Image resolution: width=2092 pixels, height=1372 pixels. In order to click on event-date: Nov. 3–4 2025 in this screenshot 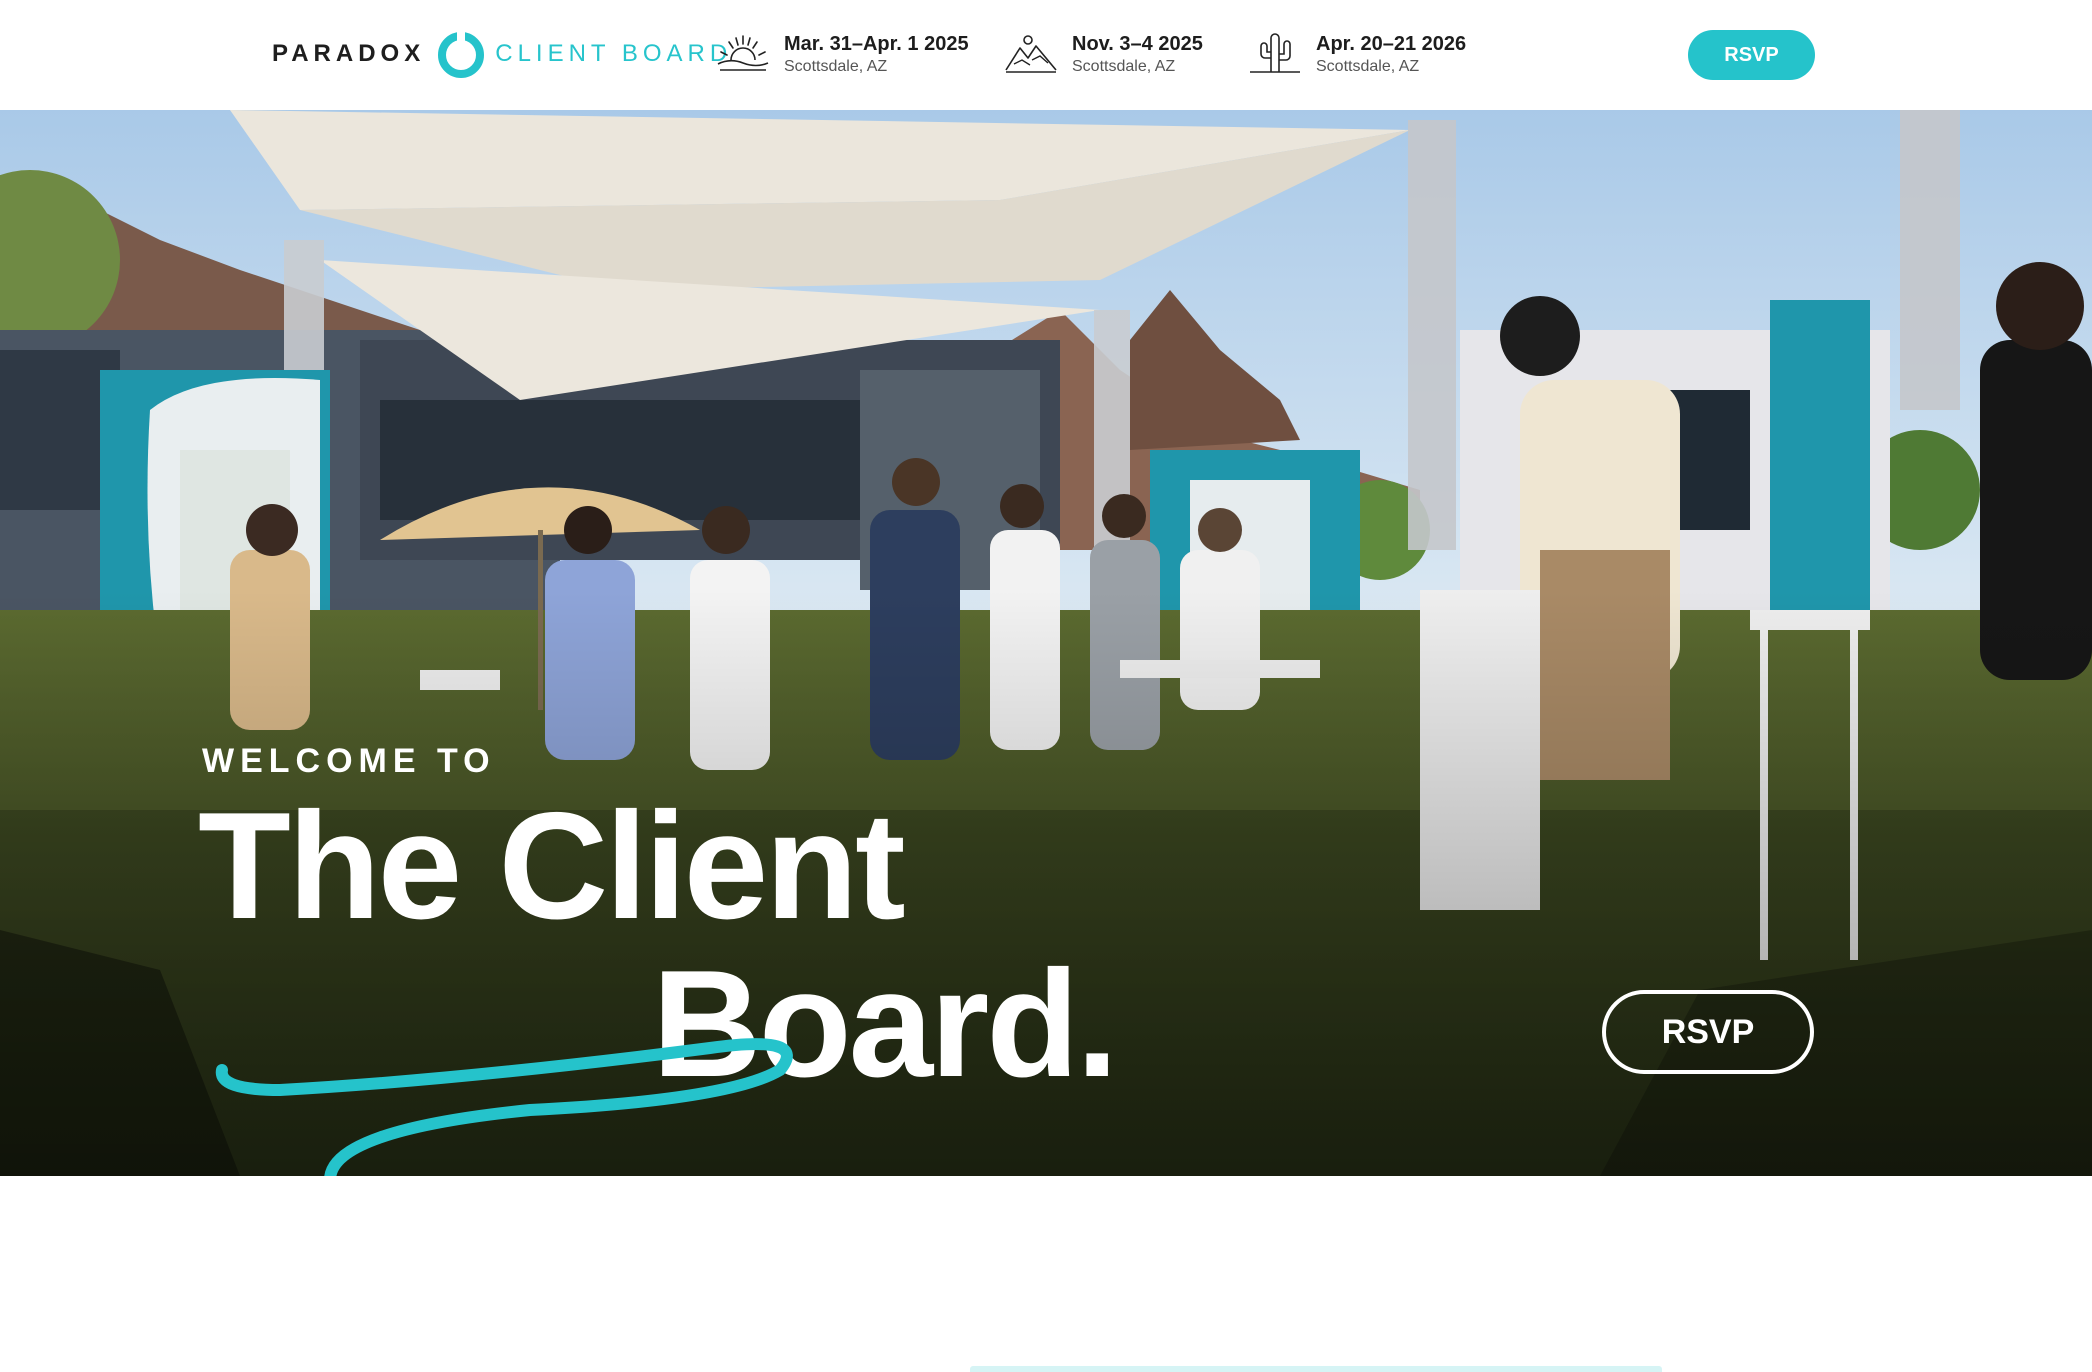, I will do `click(1137, 44)`.